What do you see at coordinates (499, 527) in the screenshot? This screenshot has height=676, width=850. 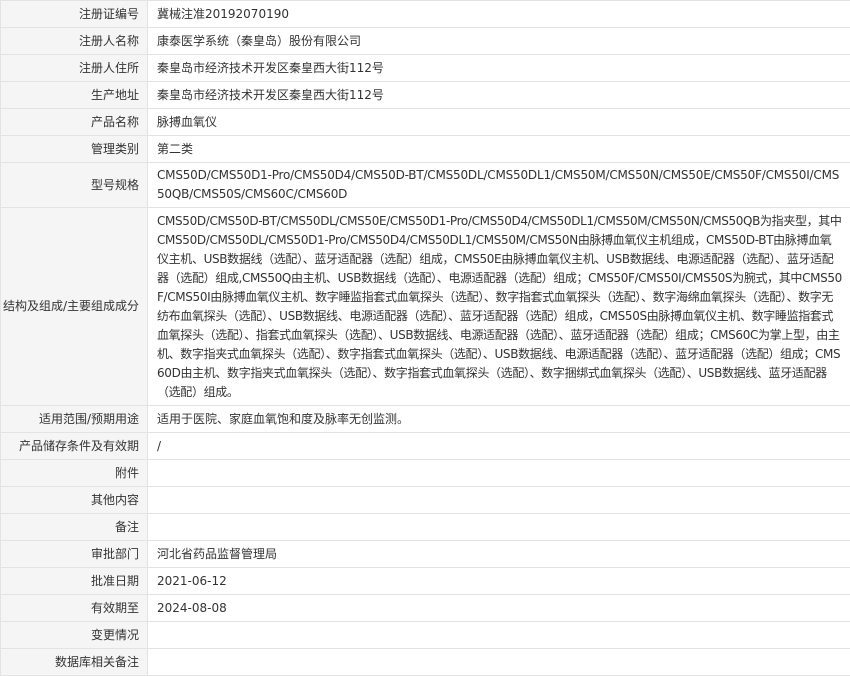 I see `value-remarks` at bounding box center [499, 527].